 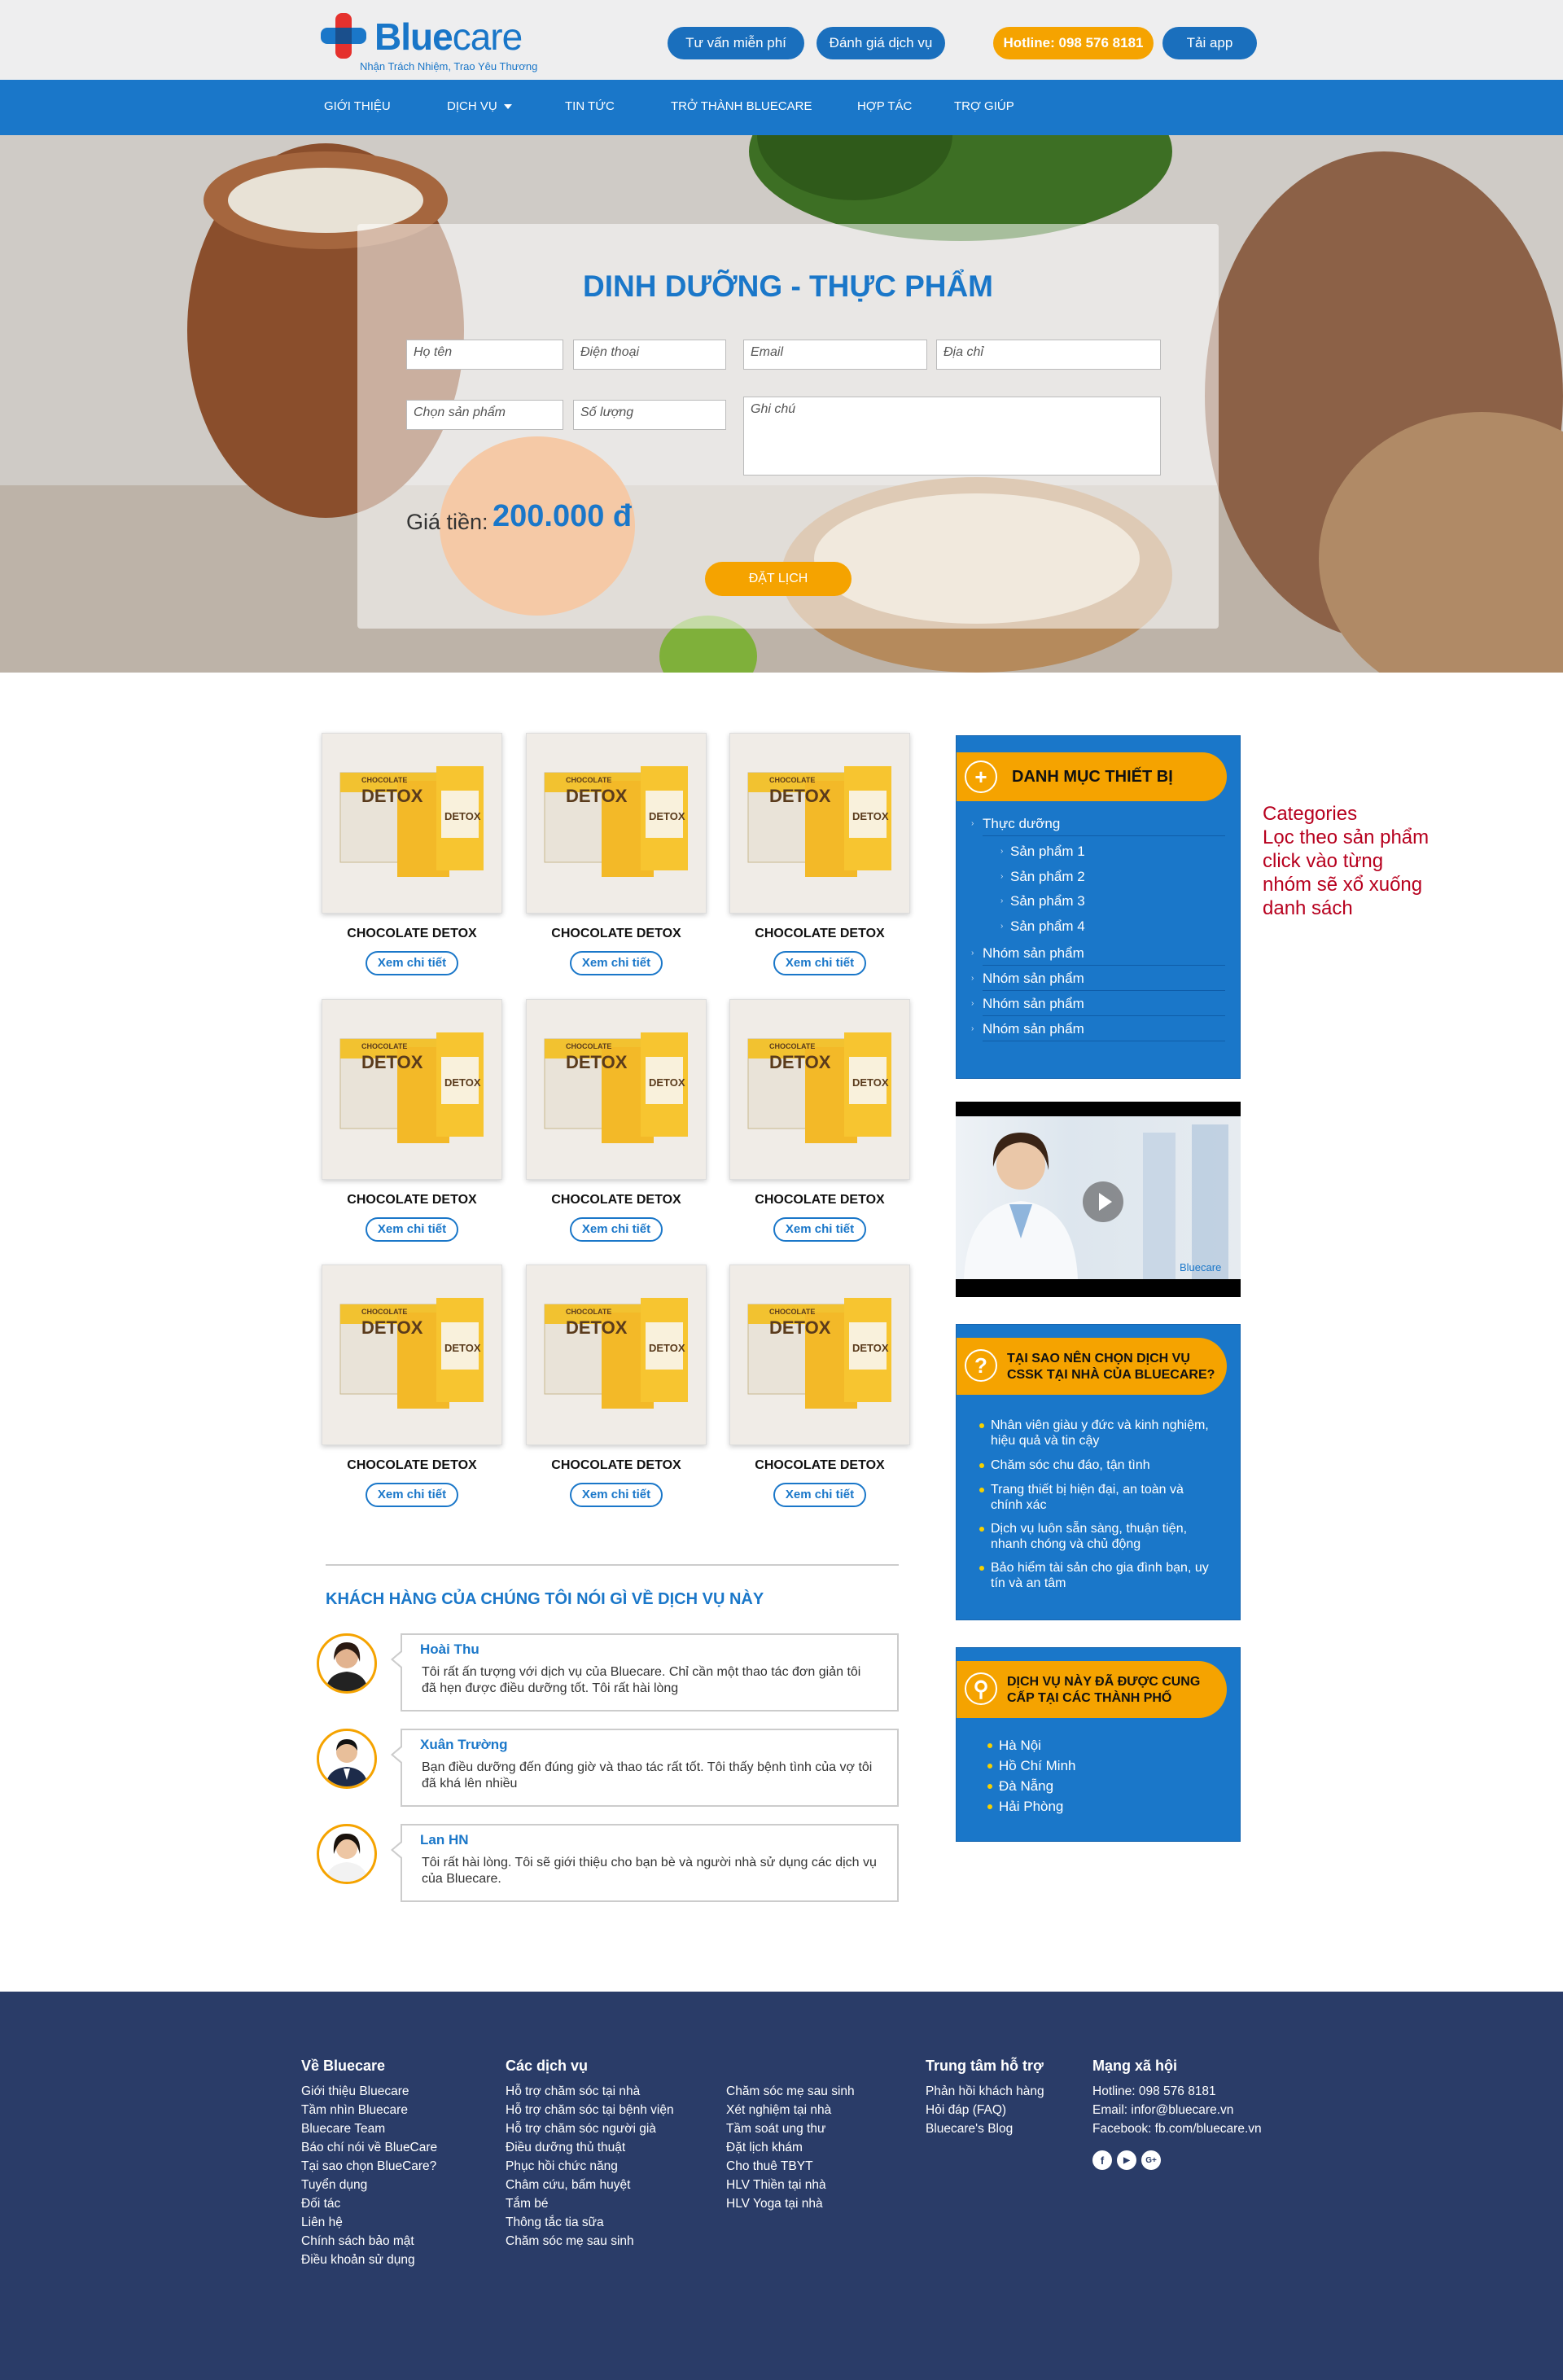 What do you see at coordinates (322, 2223) in the screenshot?
I see `footer-link: Liên hệ` at bounding box center [322, 2223].